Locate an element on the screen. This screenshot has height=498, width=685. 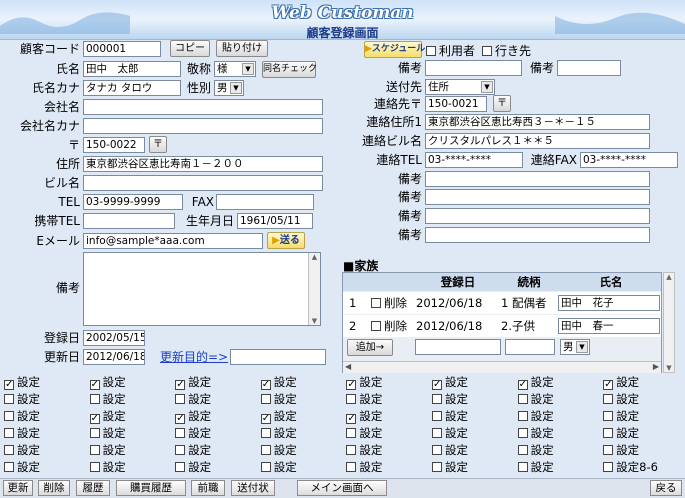
same-name-check-button: 同名チェック is located at coordinates (289, 69).